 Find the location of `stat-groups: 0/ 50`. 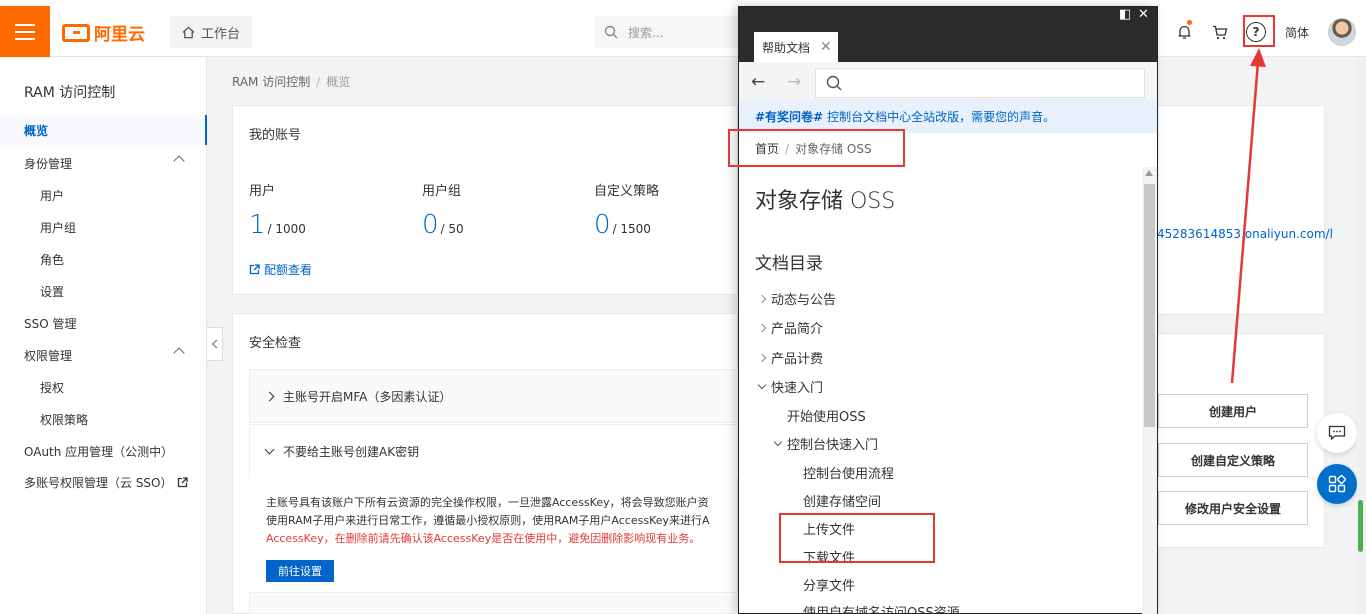

stat-groups: 0/ 50 is located at coordinates (443, 225).